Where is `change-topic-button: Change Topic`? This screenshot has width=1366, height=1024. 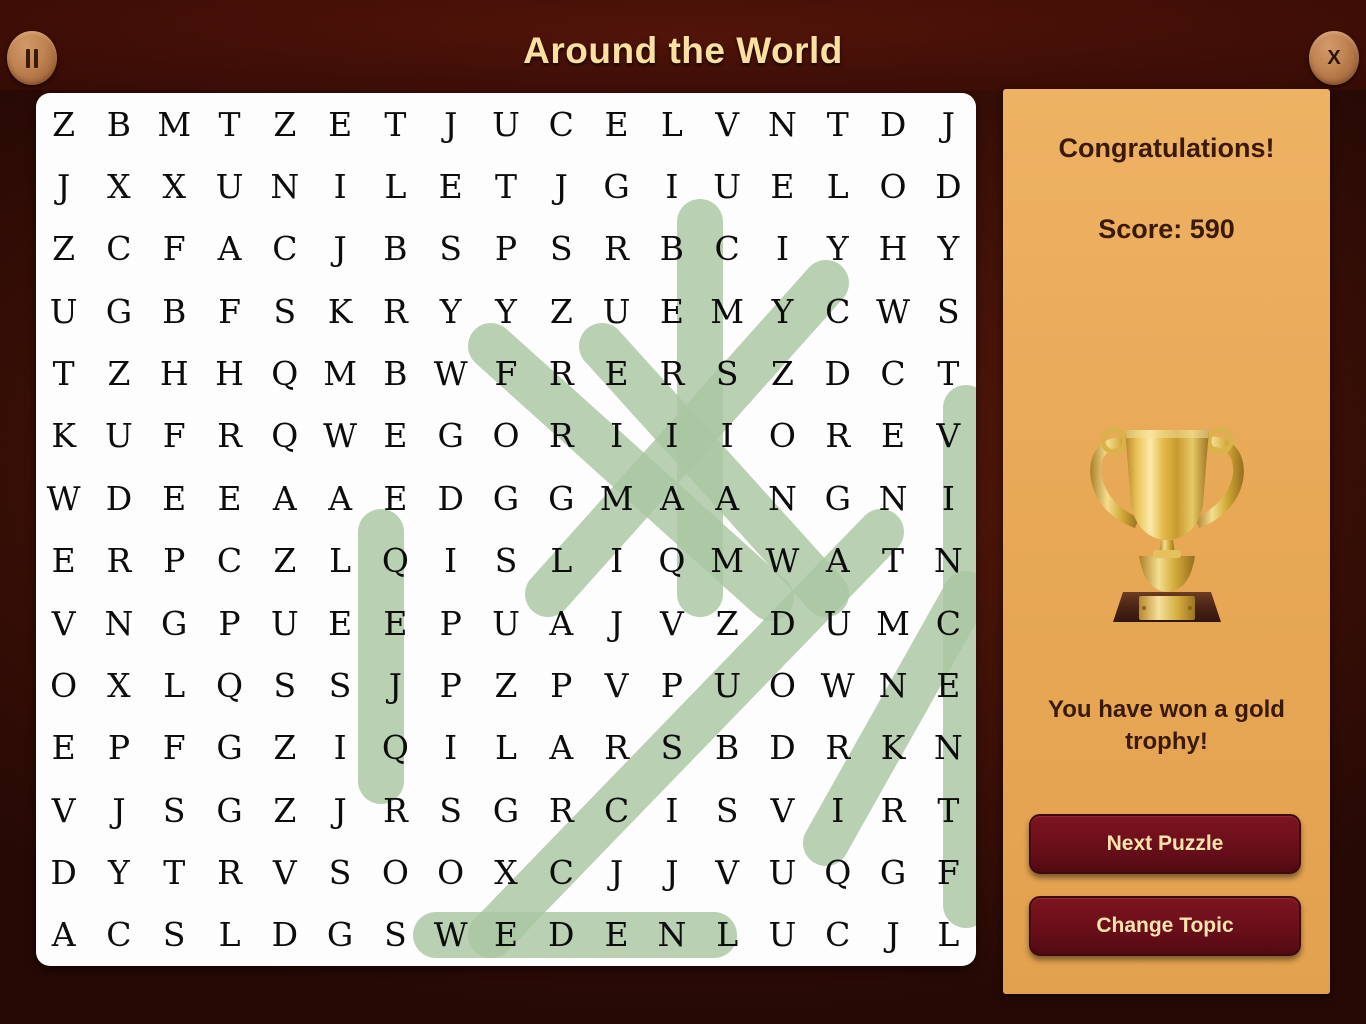
change-topic-button: Change Topic is located at coordinates (1165, 926).